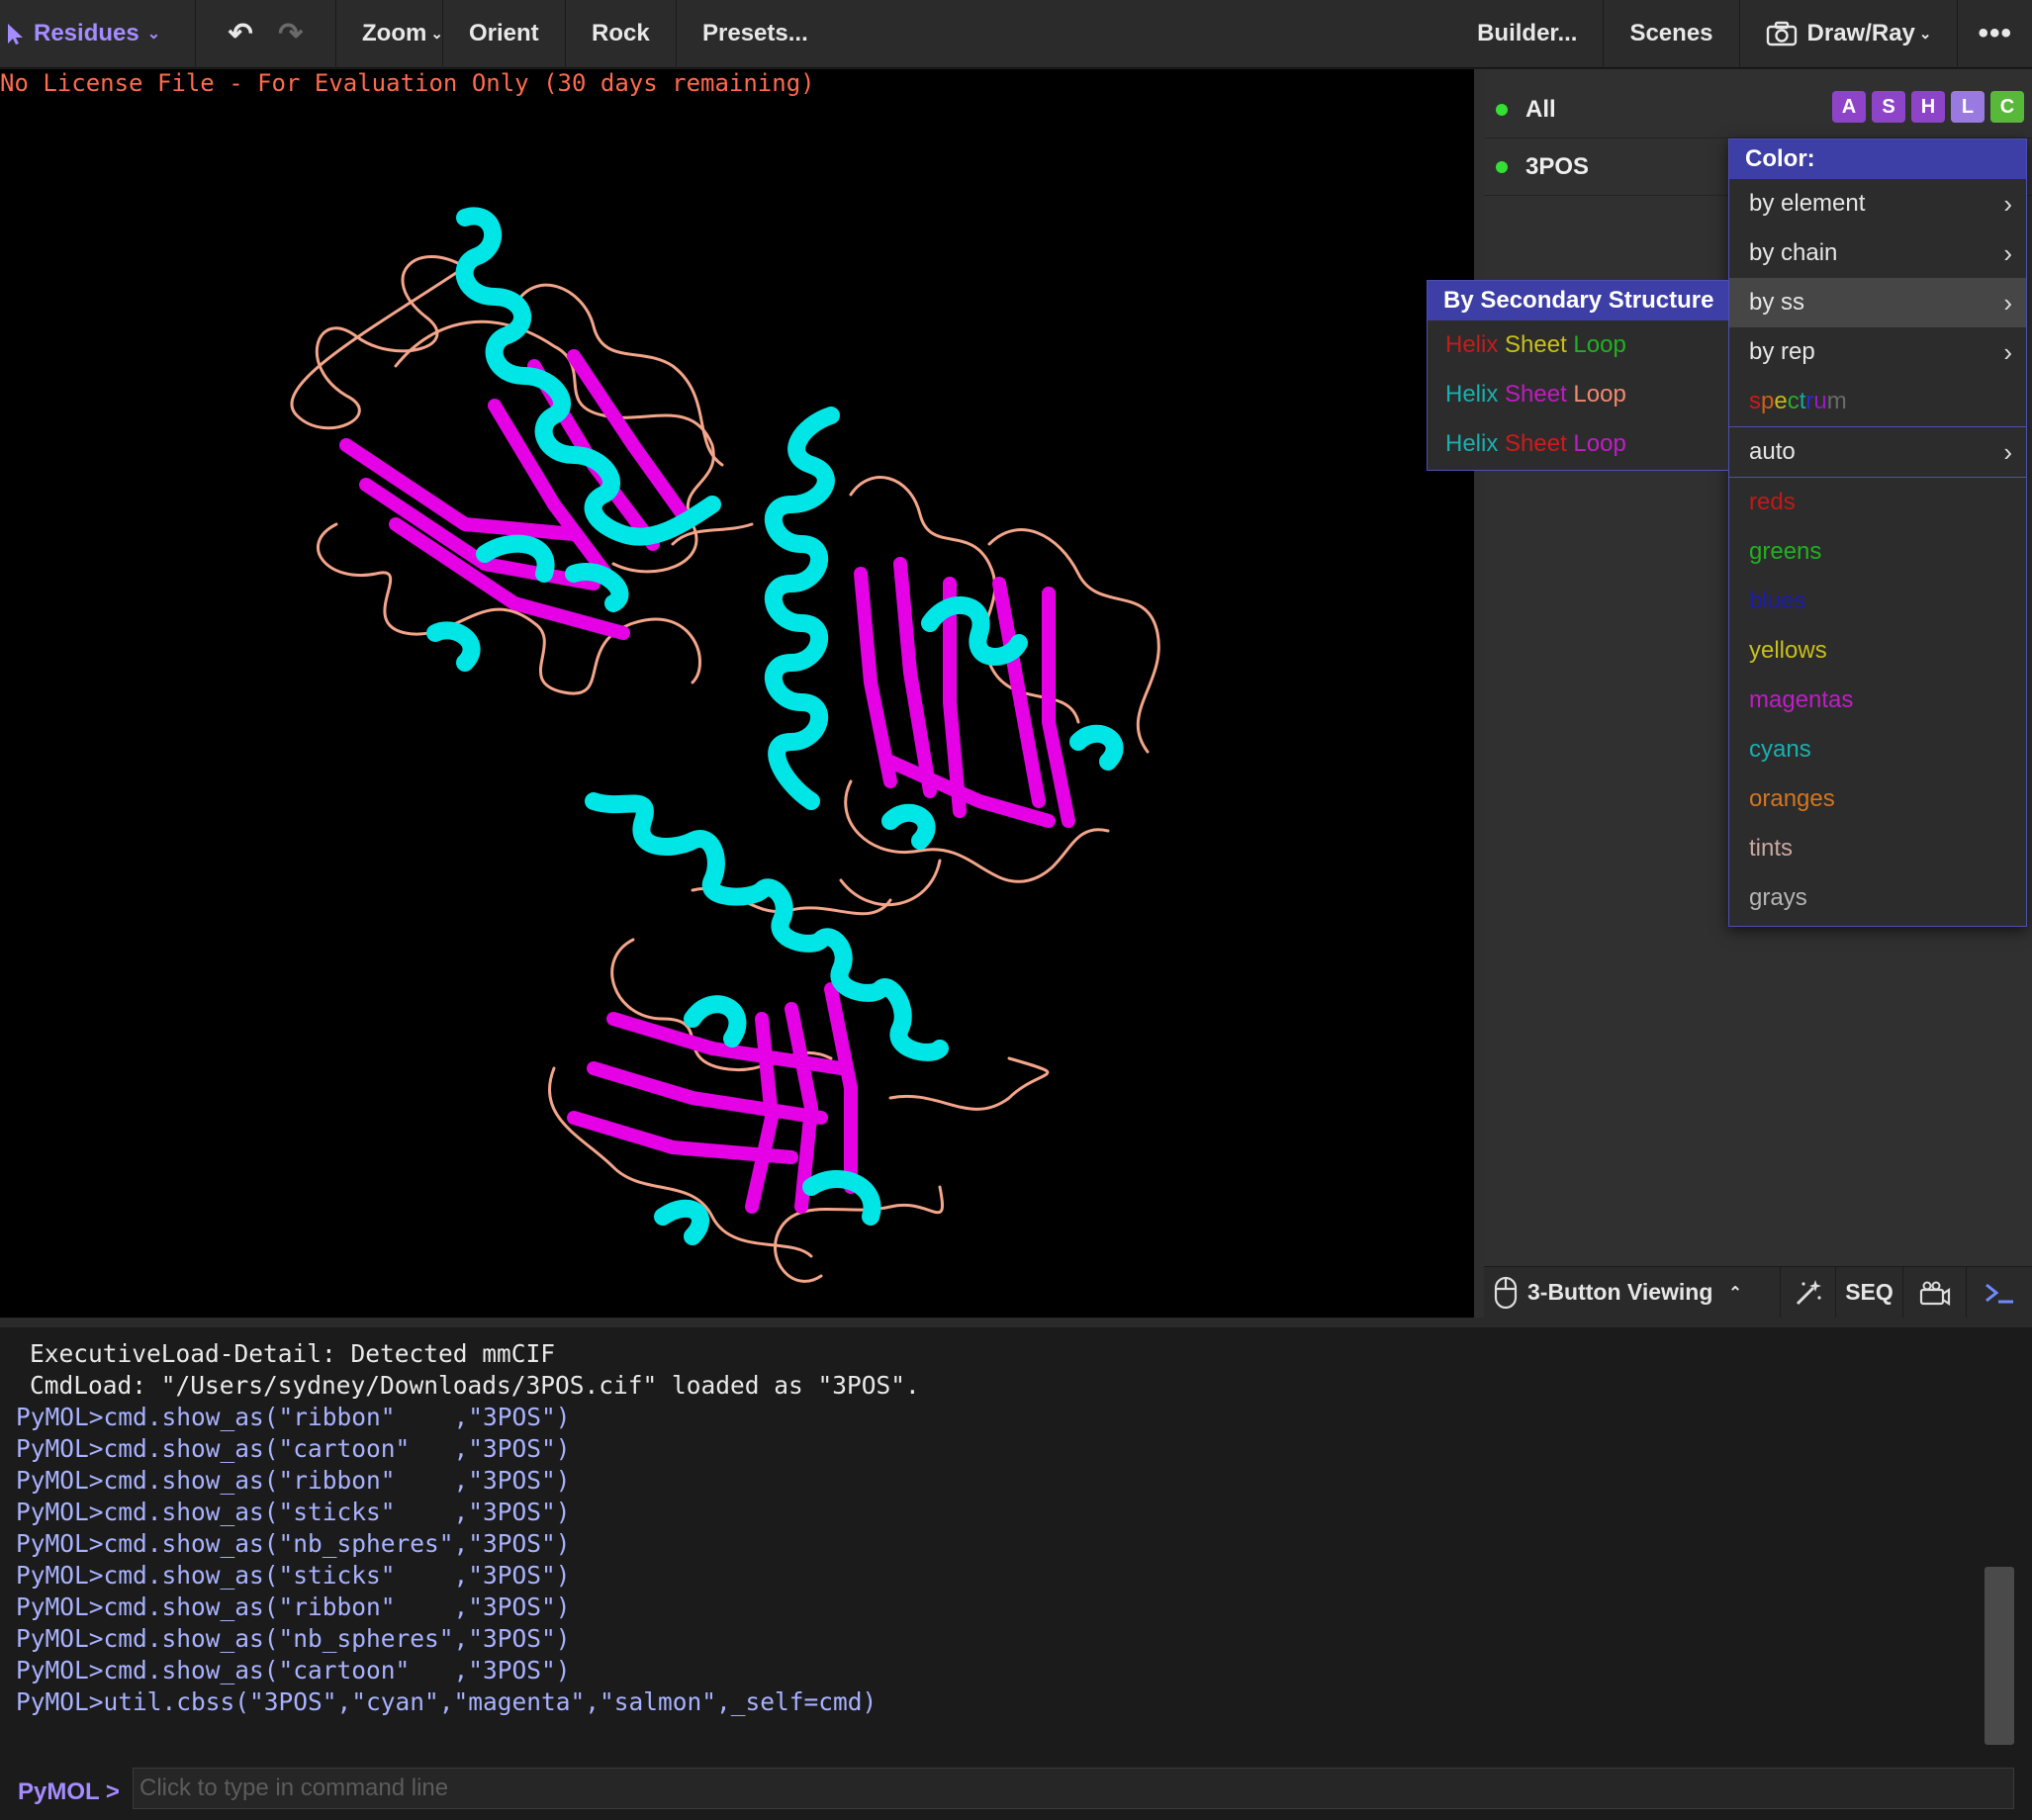  I want to click on magic-wand-icon, so click(1808, 1292).